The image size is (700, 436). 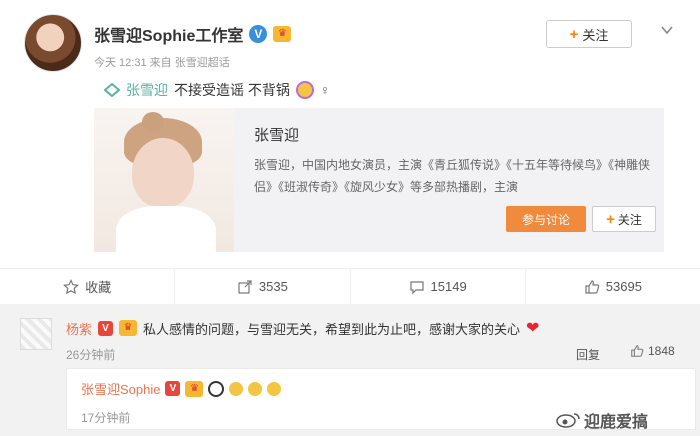 What do you see at coordinates (448, 286) in the screenshot?
I see `comment-count: 15149` at bounding box center [448, 286].